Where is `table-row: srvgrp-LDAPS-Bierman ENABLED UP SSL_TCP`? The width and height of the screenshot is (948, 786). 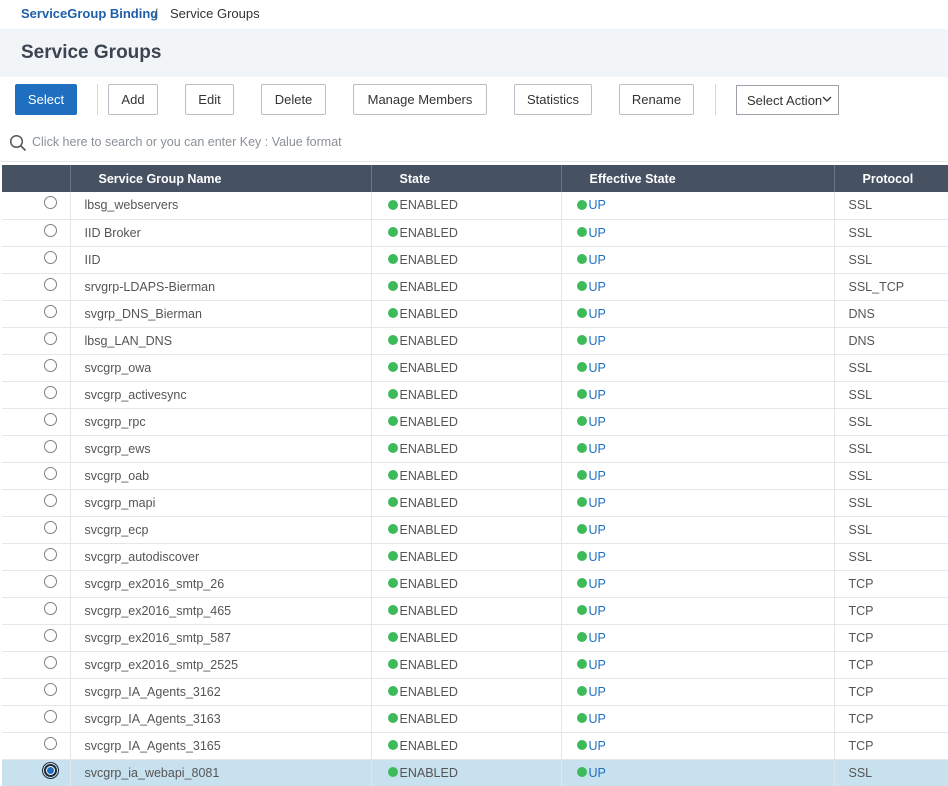 table-row: srvgrp-LDAPS-Bierman ENABLED UP SSL_TCP is located at coordinates (475, 286).